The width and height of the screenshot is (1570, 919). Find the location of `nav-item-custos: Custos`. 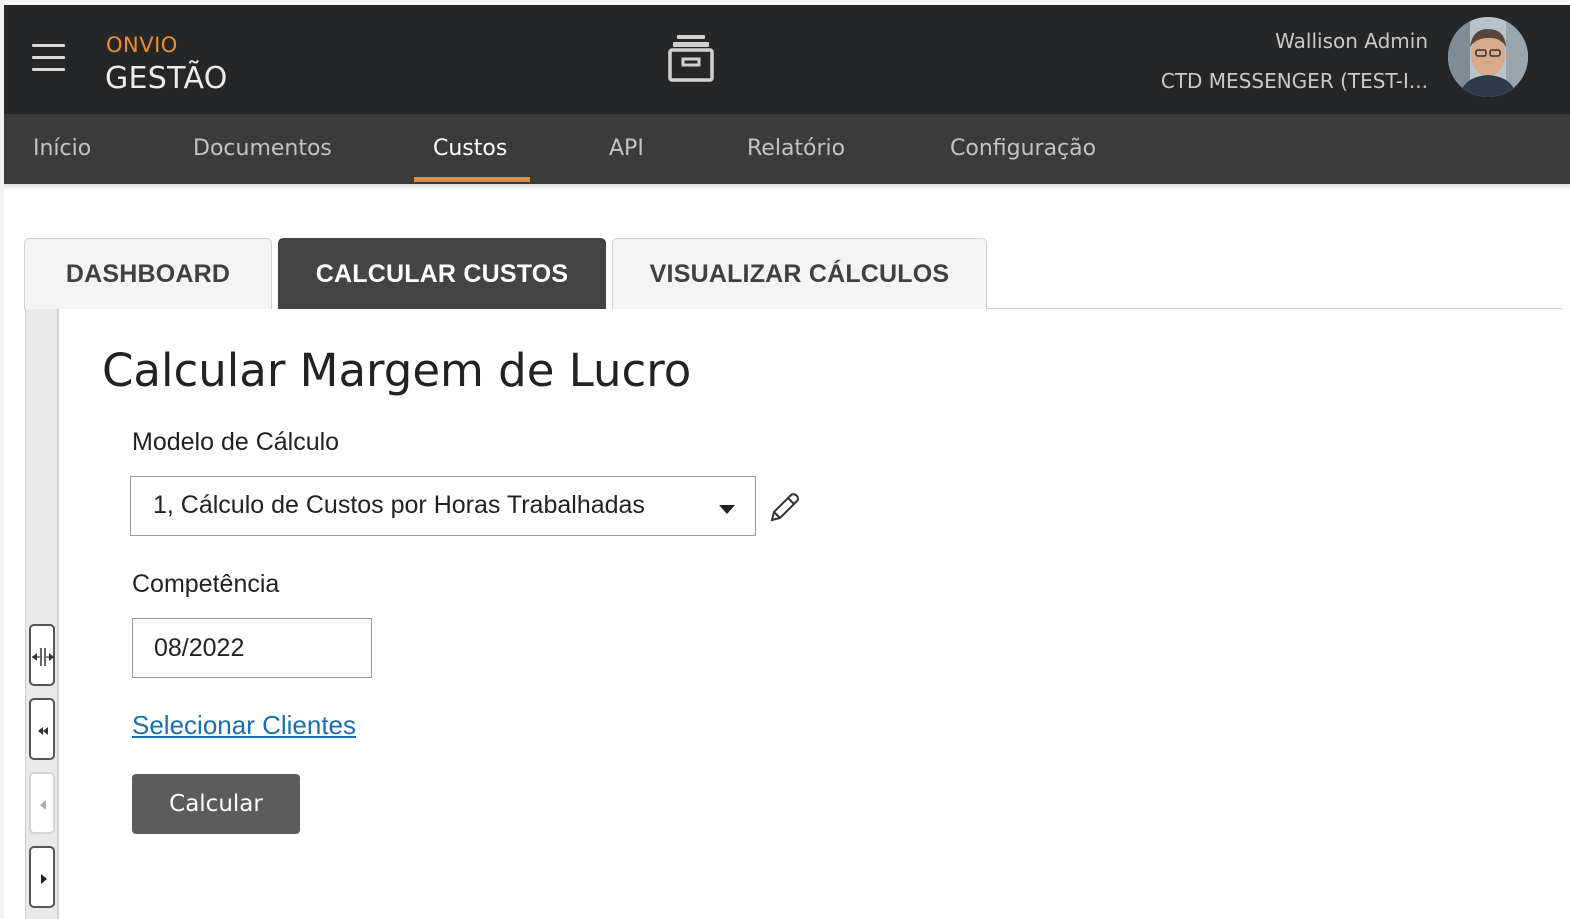

nav-item-custos: Custos is located at coordinates (470, 149).